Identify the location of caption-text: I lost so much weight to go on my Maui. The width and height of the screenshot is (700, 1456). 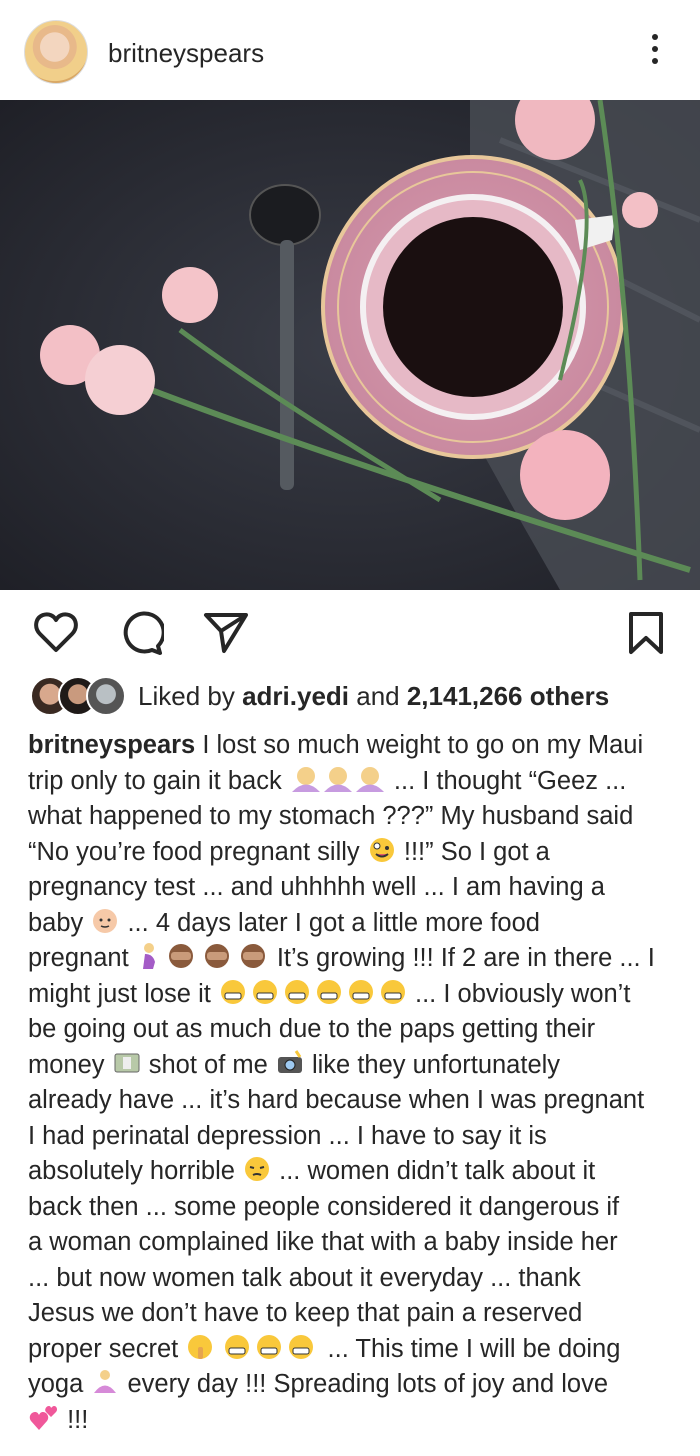
(419, 745).